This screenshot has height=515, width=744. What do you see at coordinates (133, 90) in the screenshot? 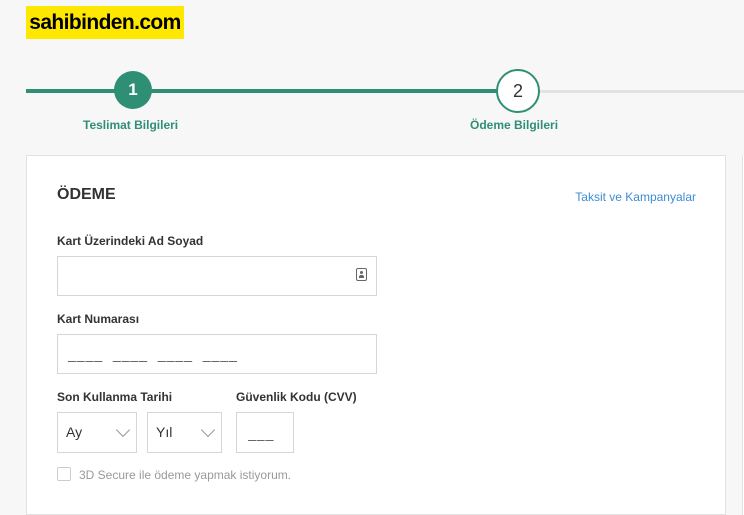
I see `step-1-circle: 1` at bounding box center [133, 90].